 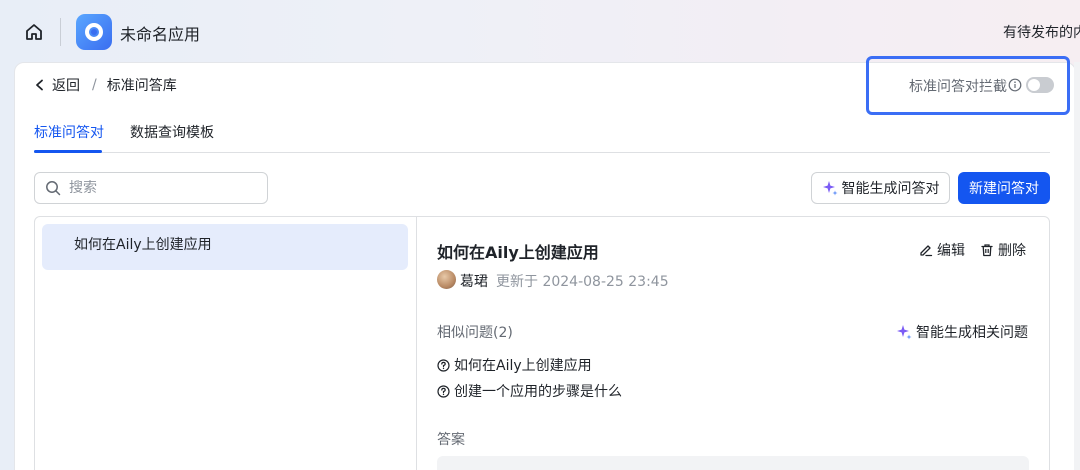 What do you see at coordinates (141, 86) in the screenshot?
I see `breadcrumb-current: 标准问答库` at bounding box center [141, 86].